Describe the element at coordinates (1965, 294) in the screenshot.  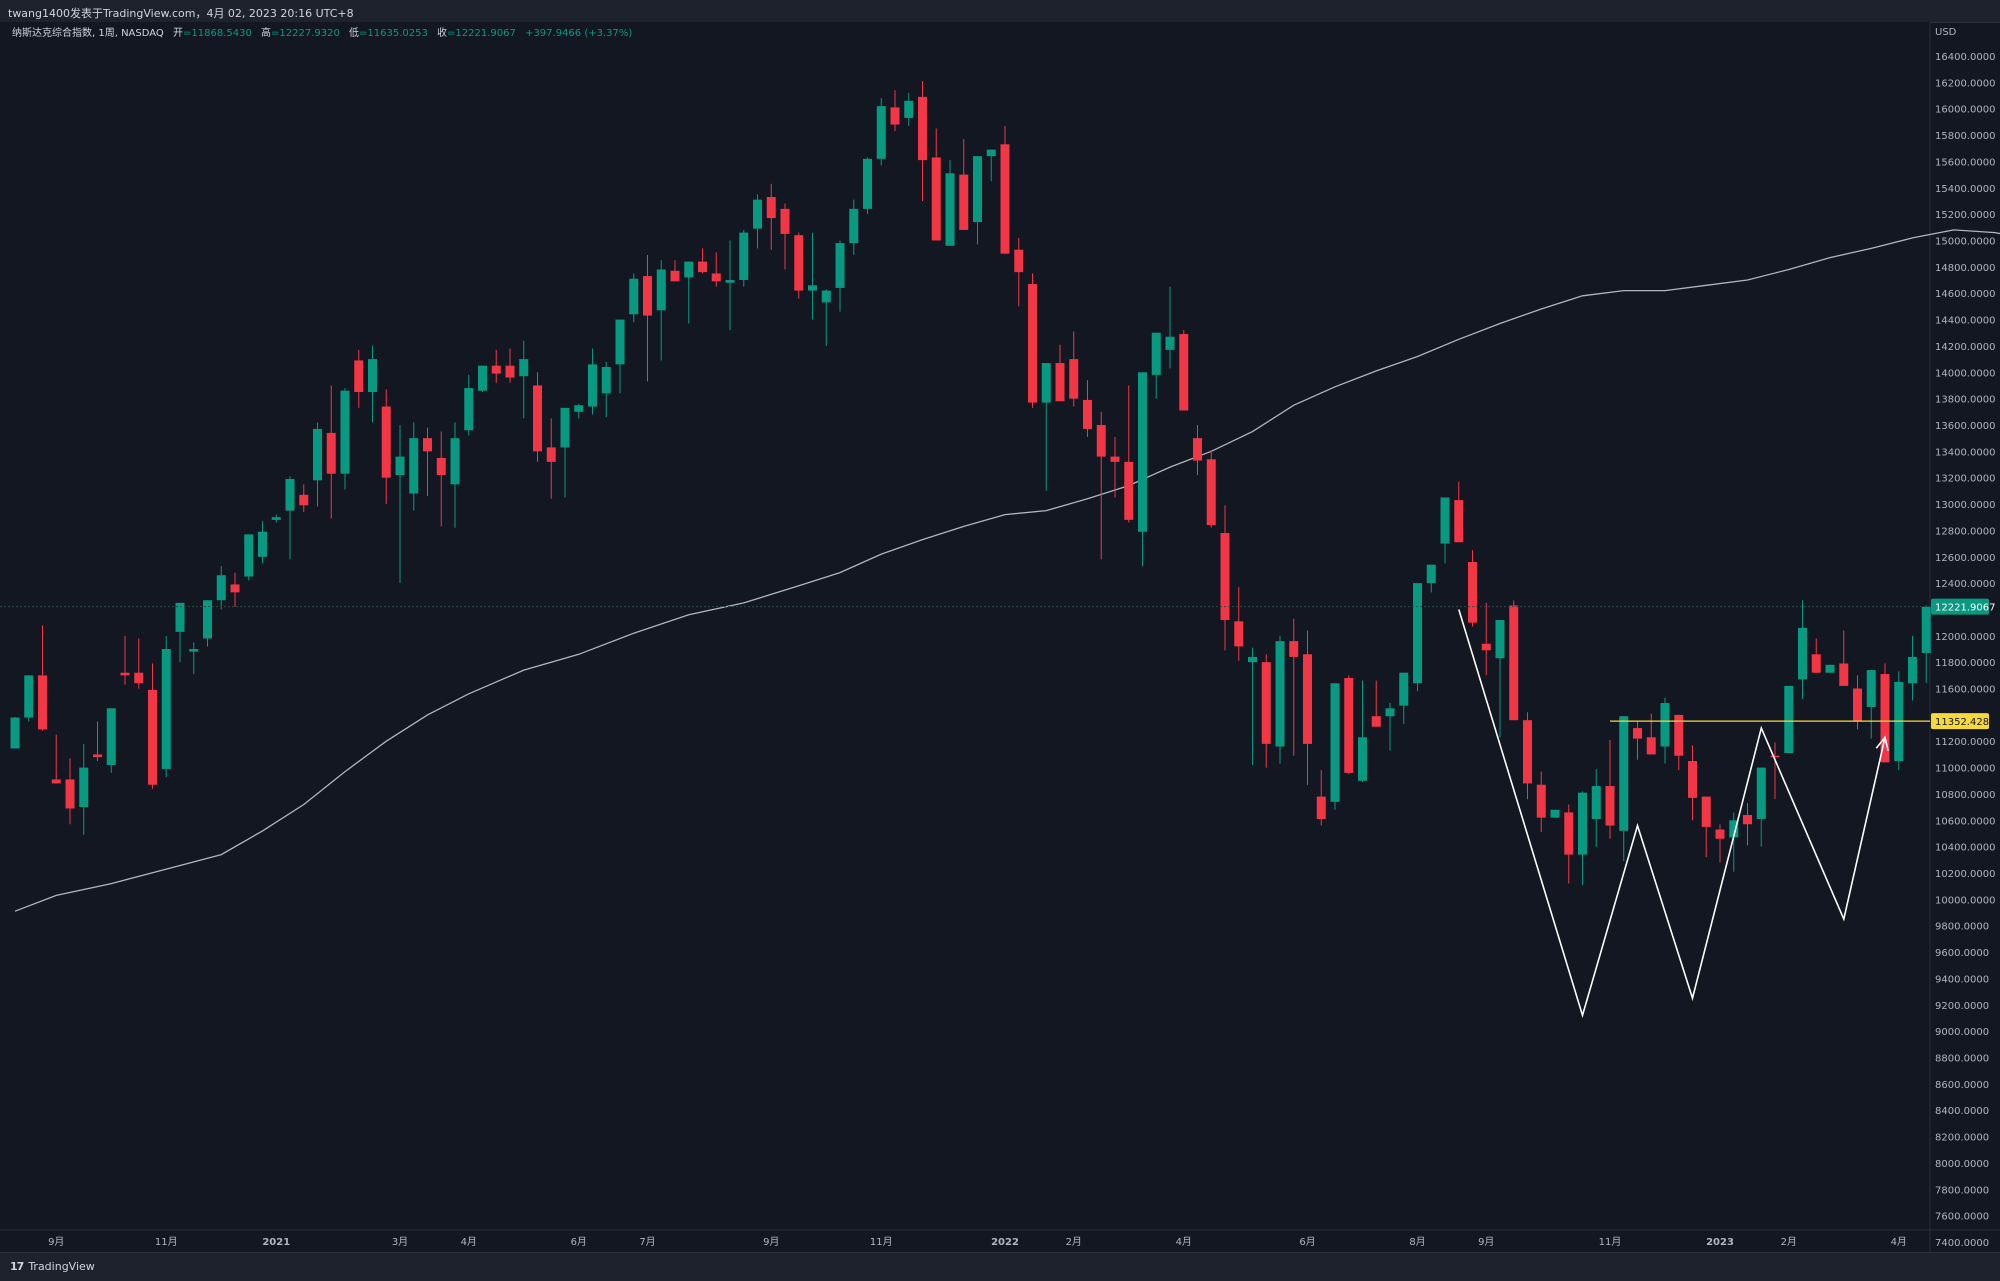
I see `price-tick-label: 14600.0000` at that location.